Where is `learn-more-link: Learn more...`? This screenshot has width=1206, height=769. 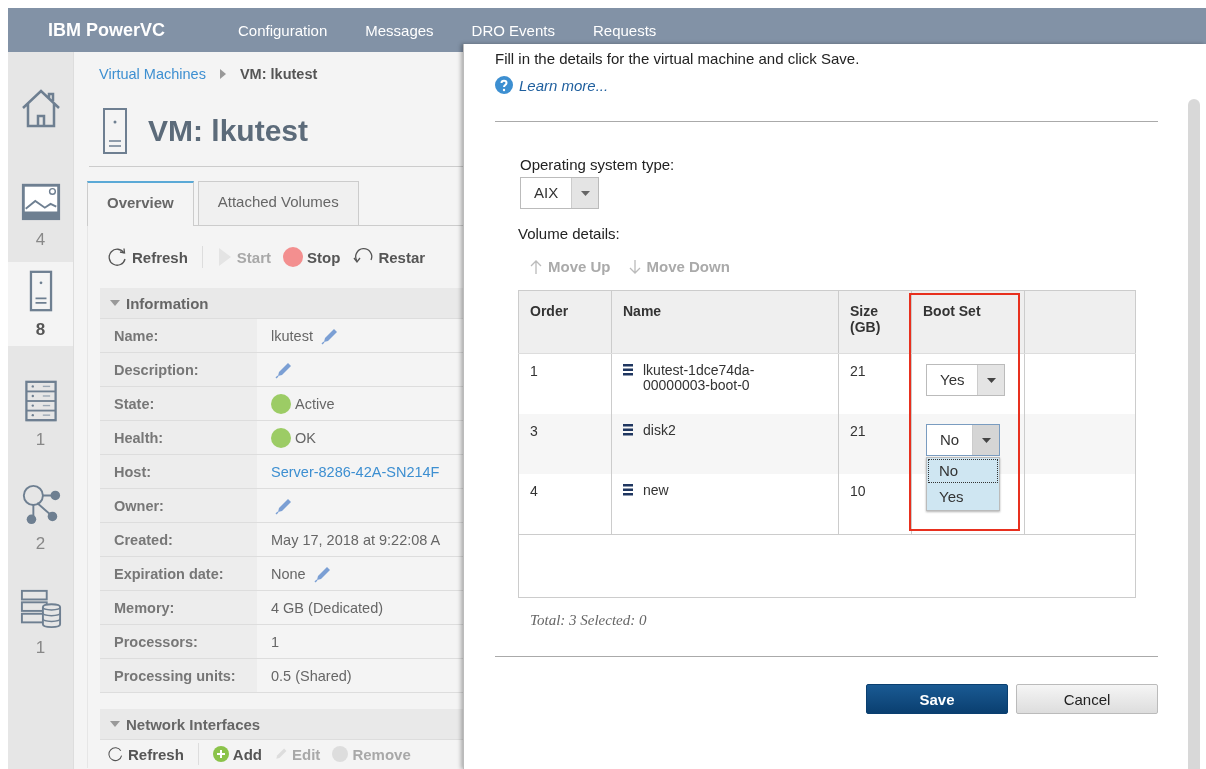 learn-more-link: Learn more... is located at coordinates (564, 85).